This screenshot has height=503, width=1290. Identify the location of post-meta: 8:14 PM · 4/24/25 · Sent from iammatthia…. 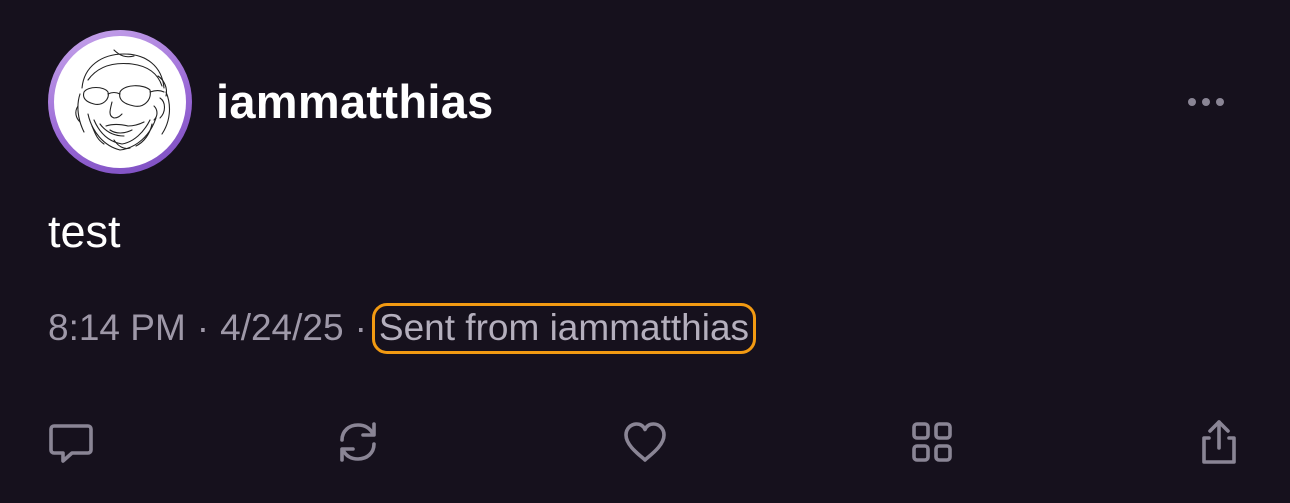
(402, 328).